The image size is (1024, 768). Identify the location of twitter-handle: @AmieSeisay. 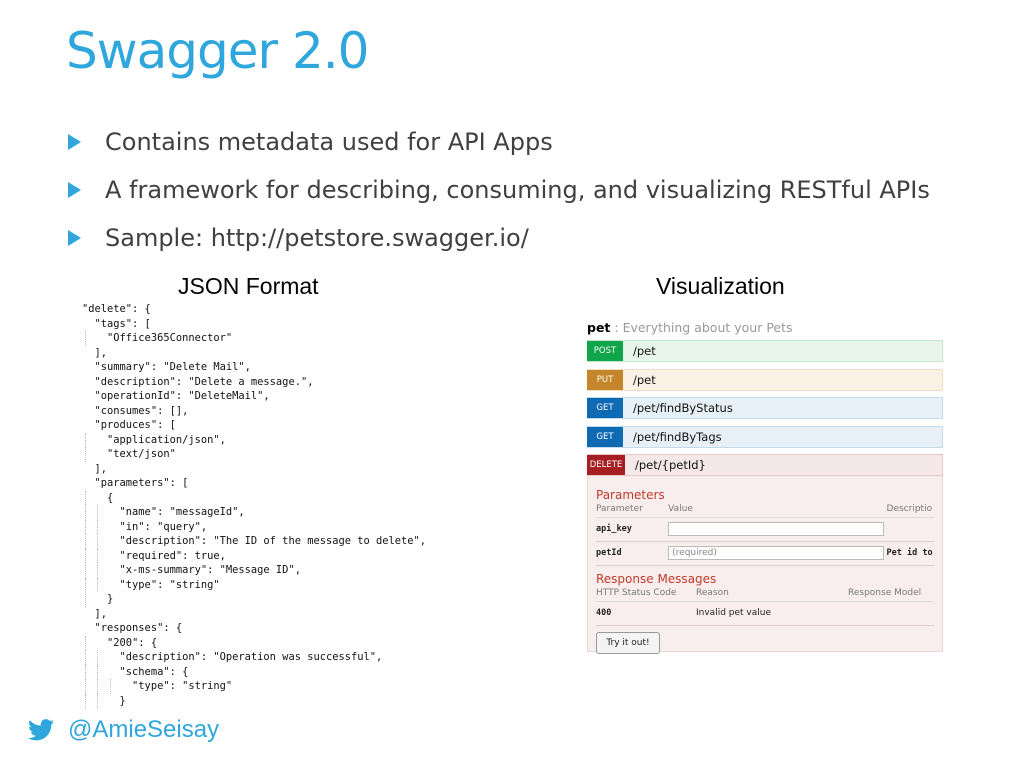
(143, 730).